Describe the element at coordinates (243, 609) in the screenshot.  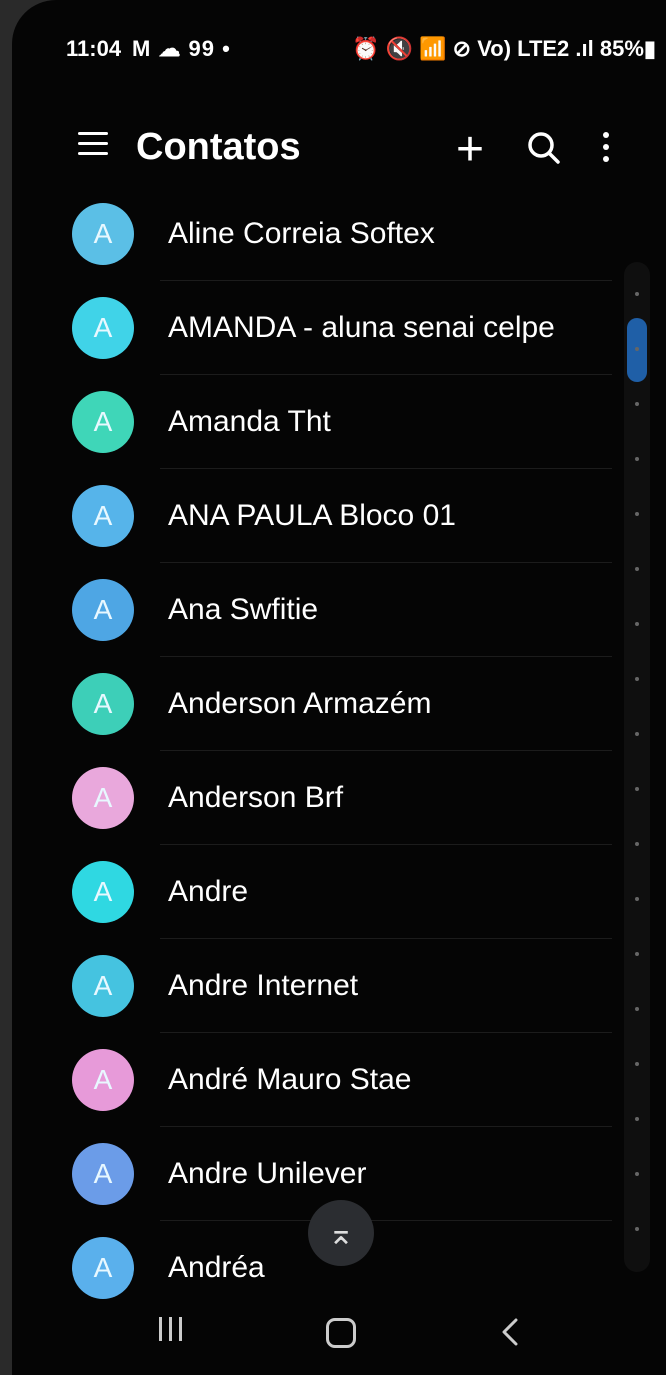
I see `contact-name: Ana Swfitie` at that location.